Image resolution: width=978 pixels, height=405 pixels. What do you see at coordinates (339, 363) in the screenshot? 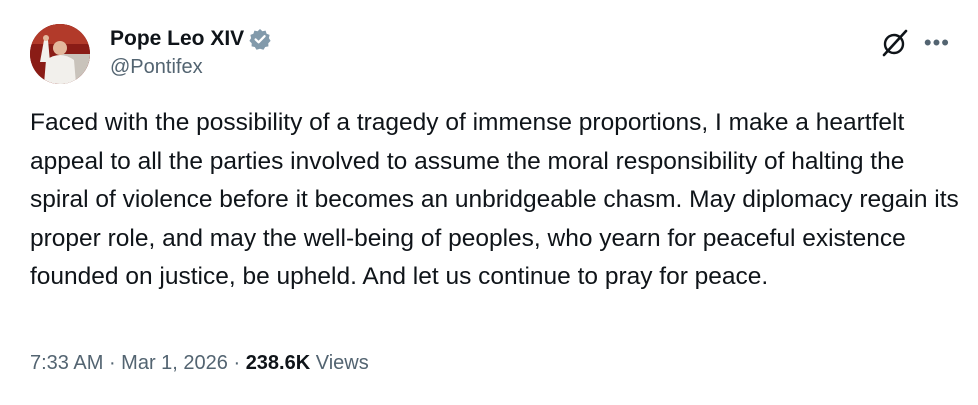
I see `views-label: Views` at bounding box center [339, 363].